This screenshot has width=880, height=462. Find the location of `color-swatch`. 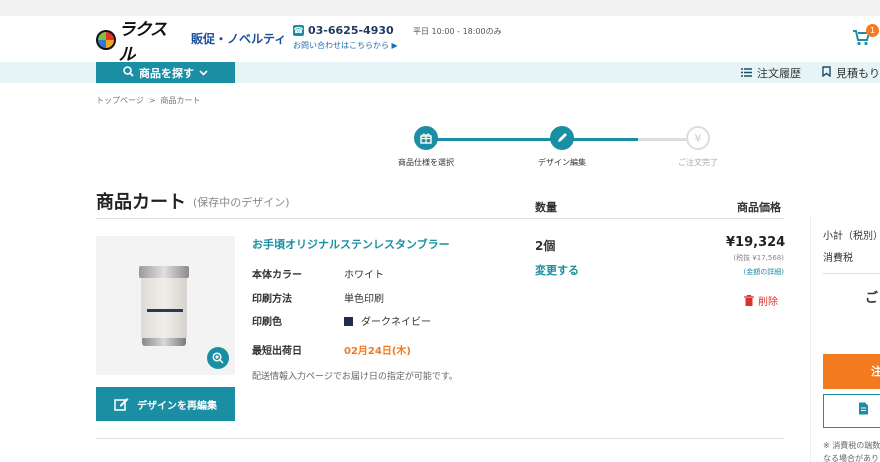

color-swatch is located at coordinates (348, 321).